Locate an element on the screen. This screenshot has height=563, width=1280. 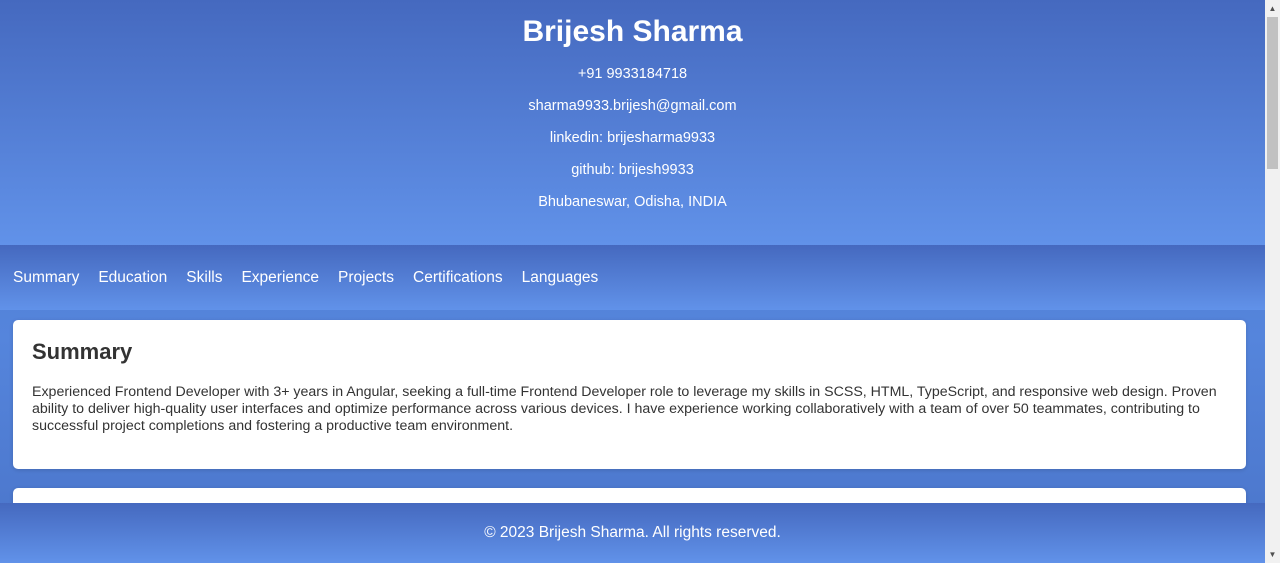
nav-link-languages: Languages is located at coordinates (560, 278).